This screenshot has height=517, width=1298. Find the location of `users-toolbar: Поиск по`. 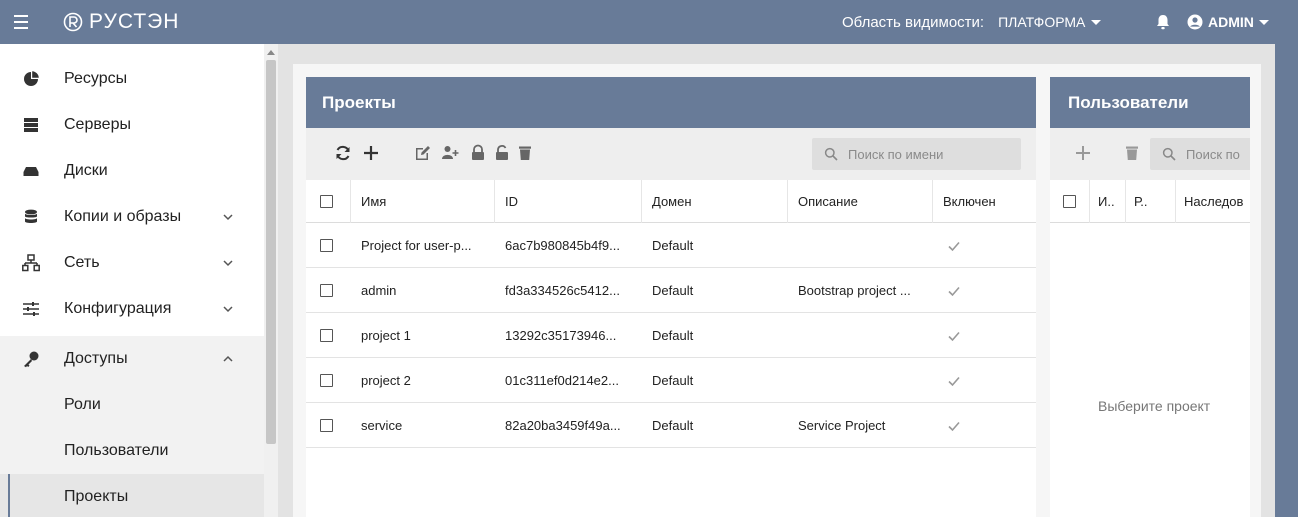

users-toolbar: Поиск по is located at coordinates (1150, 154).